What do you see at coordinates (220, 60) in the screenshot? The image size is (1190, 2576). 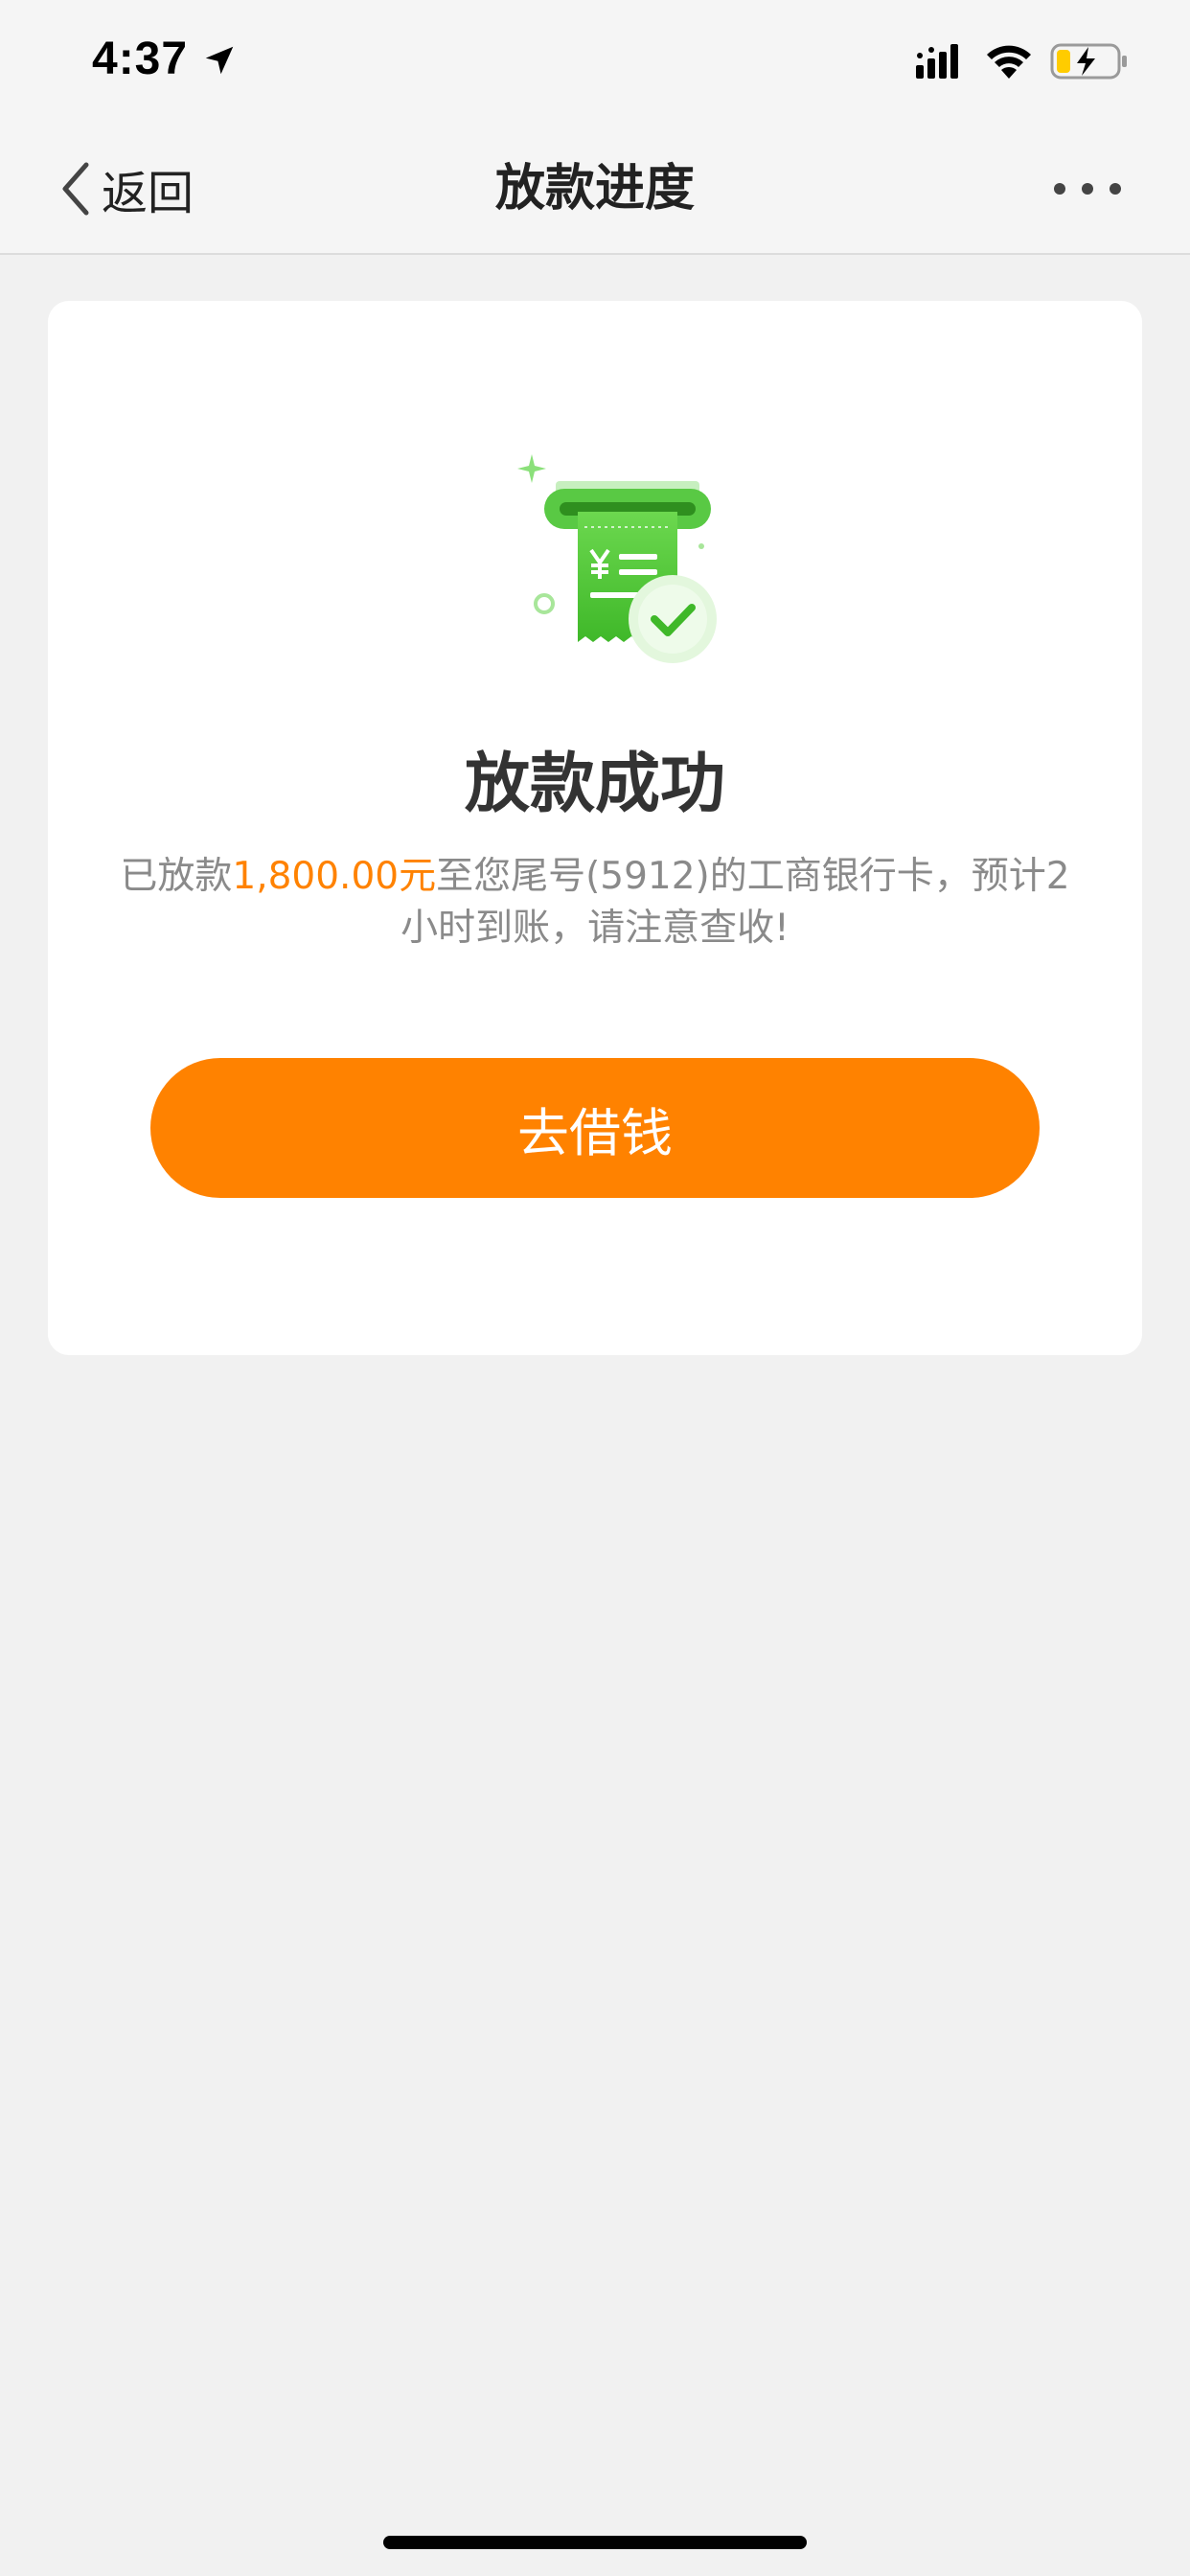 I see `location-arrow-icon` at bounding box center [220, 60].